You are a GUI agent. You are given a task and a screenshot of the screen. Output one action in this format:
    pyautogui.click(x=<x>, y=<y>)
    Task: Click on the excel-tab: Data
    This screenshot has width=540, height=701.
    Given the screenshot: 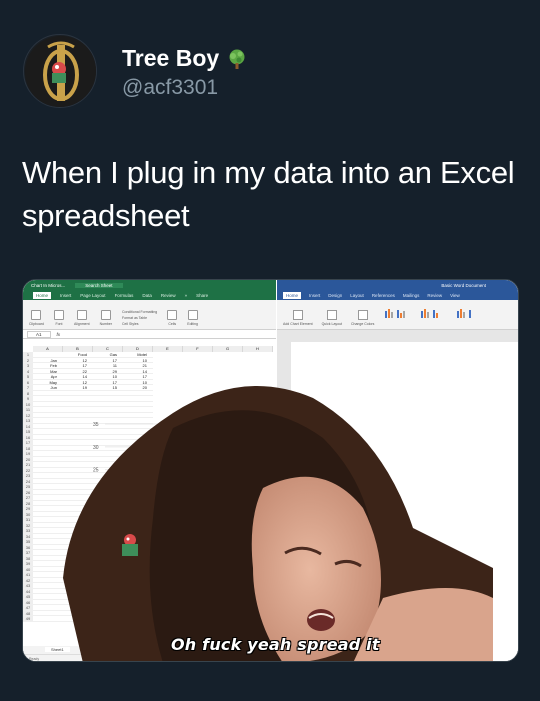 What is the action you would take?
    pyautogui.click(x=147, y=295)
    